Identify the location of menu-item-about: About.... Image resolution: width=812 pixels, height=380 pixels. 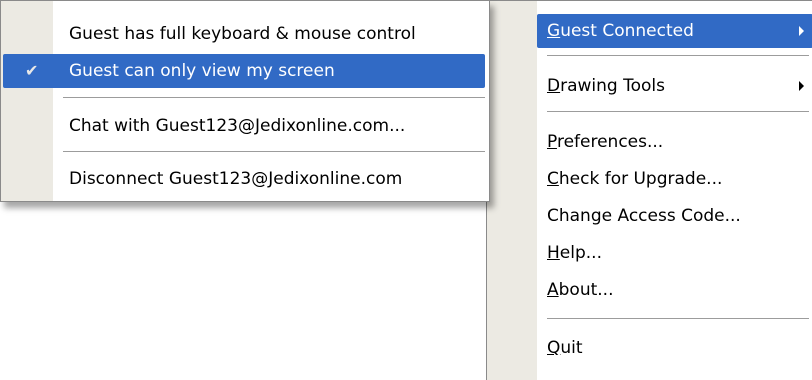
(674, 290).